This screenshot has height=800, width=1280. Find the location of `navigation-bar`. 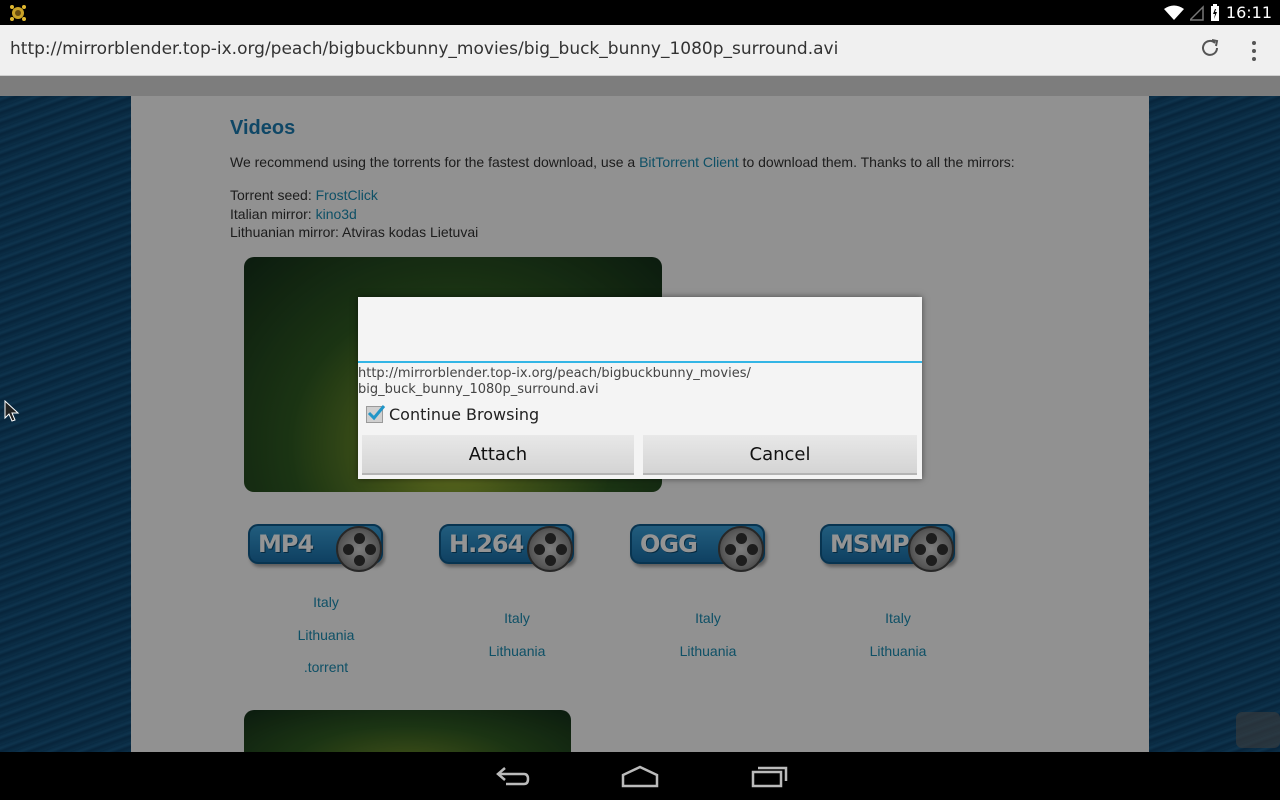

navigation-bar is located at coordinates (640, 776).